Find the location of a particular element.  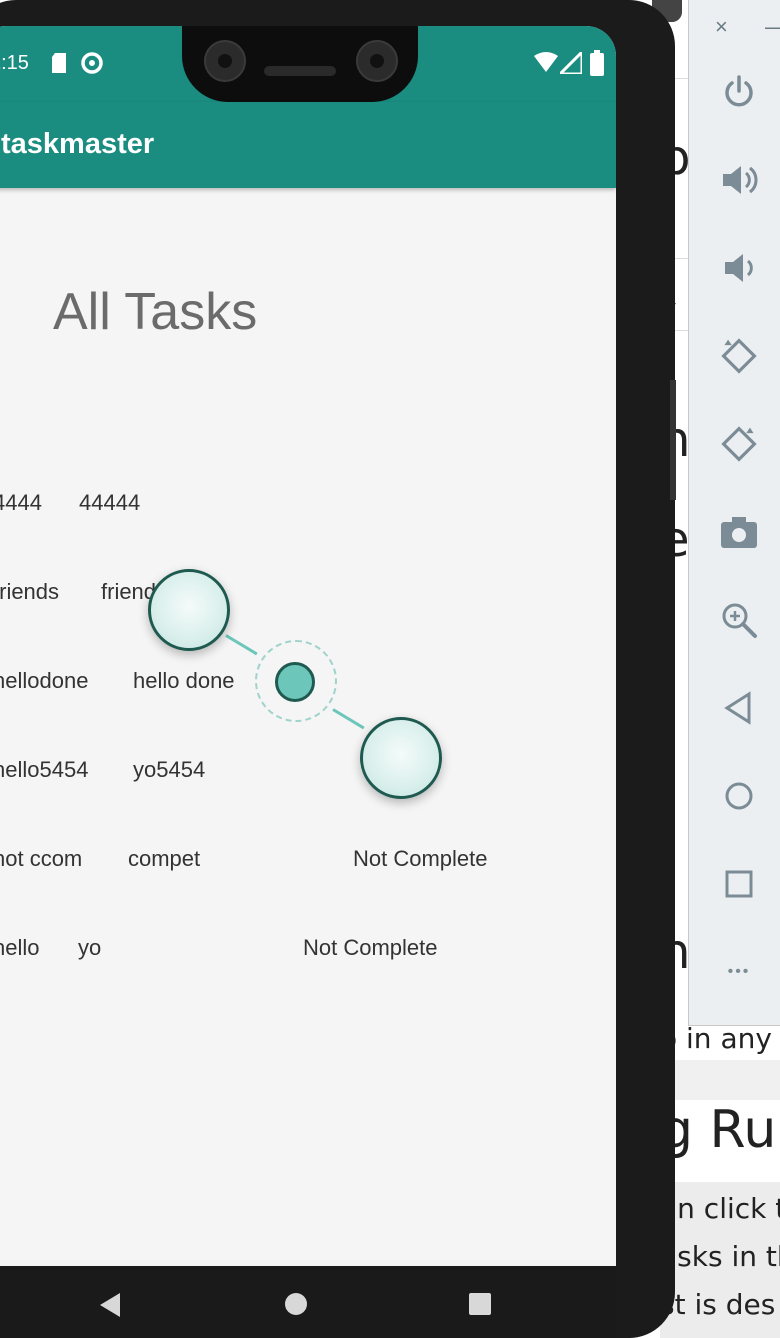

sync-icon is located at coordinates (92, 63).